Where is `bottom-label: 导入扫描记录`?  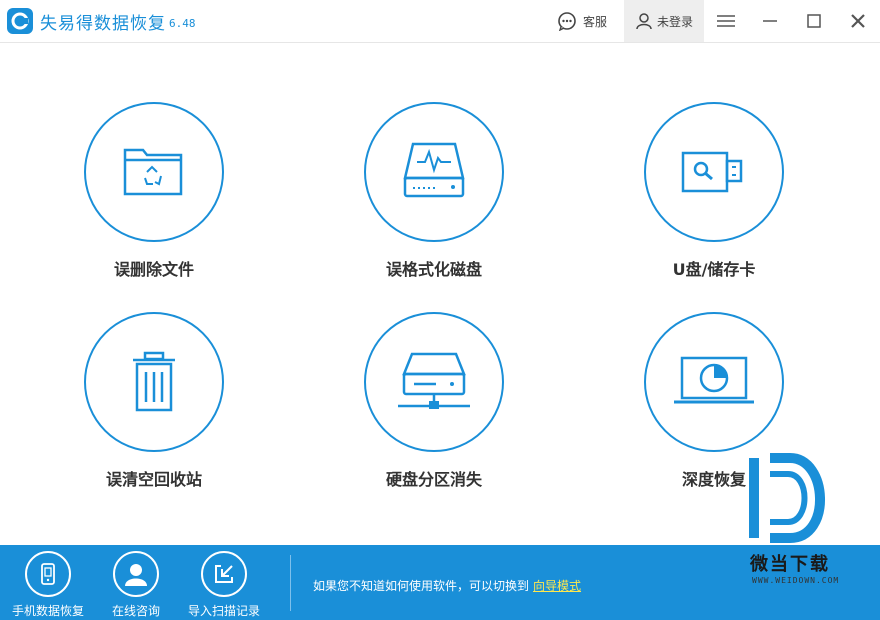
bottom-label: 导入扫描记录 is located at coordinates (223, 611).